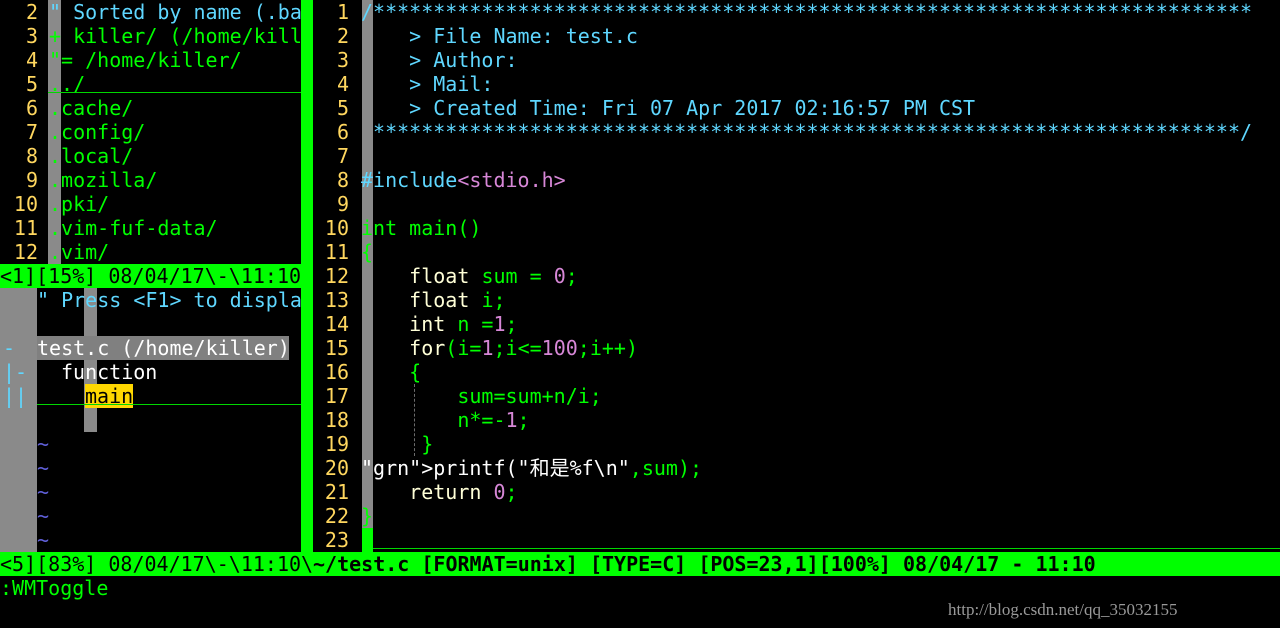 The image size is (1280, 628). What do you see at coordinates (109, 372) in the screenshot?
I see `taglist-group-function: function` at bounding box center [109, 372].